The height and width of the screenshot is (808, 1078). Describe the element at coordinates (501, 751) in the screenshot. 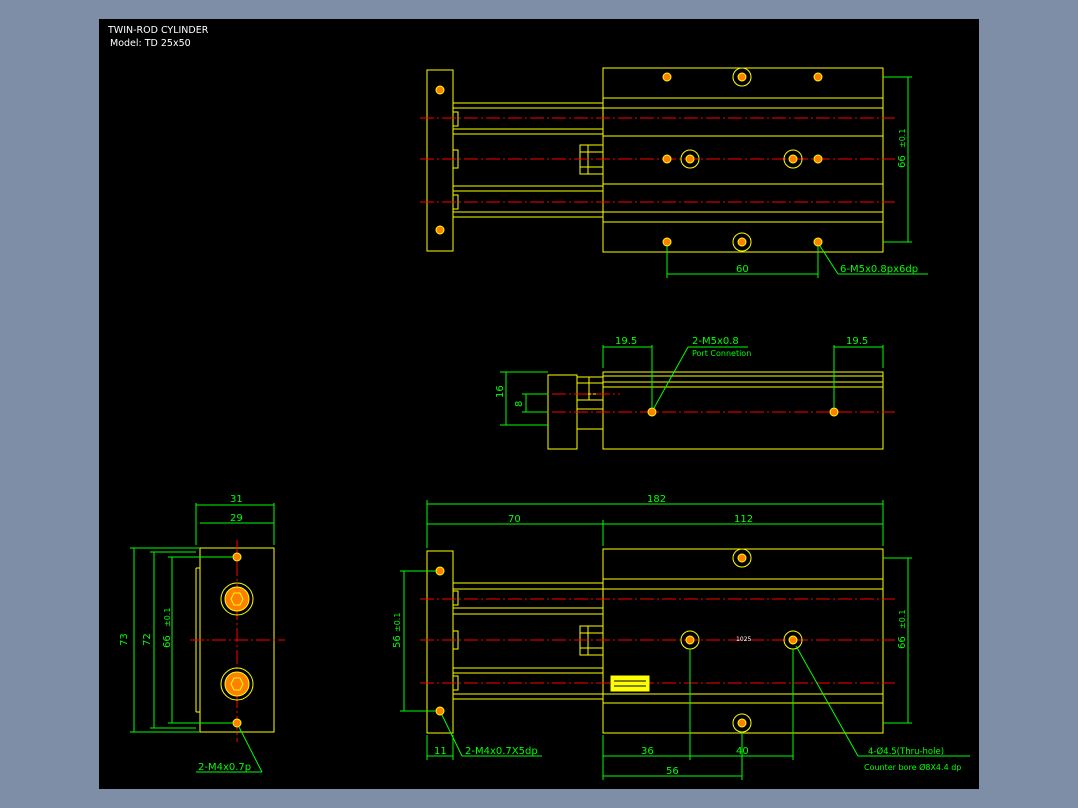

I see `holes-callout-front: 2-M4x0.7X5dp` at that location.